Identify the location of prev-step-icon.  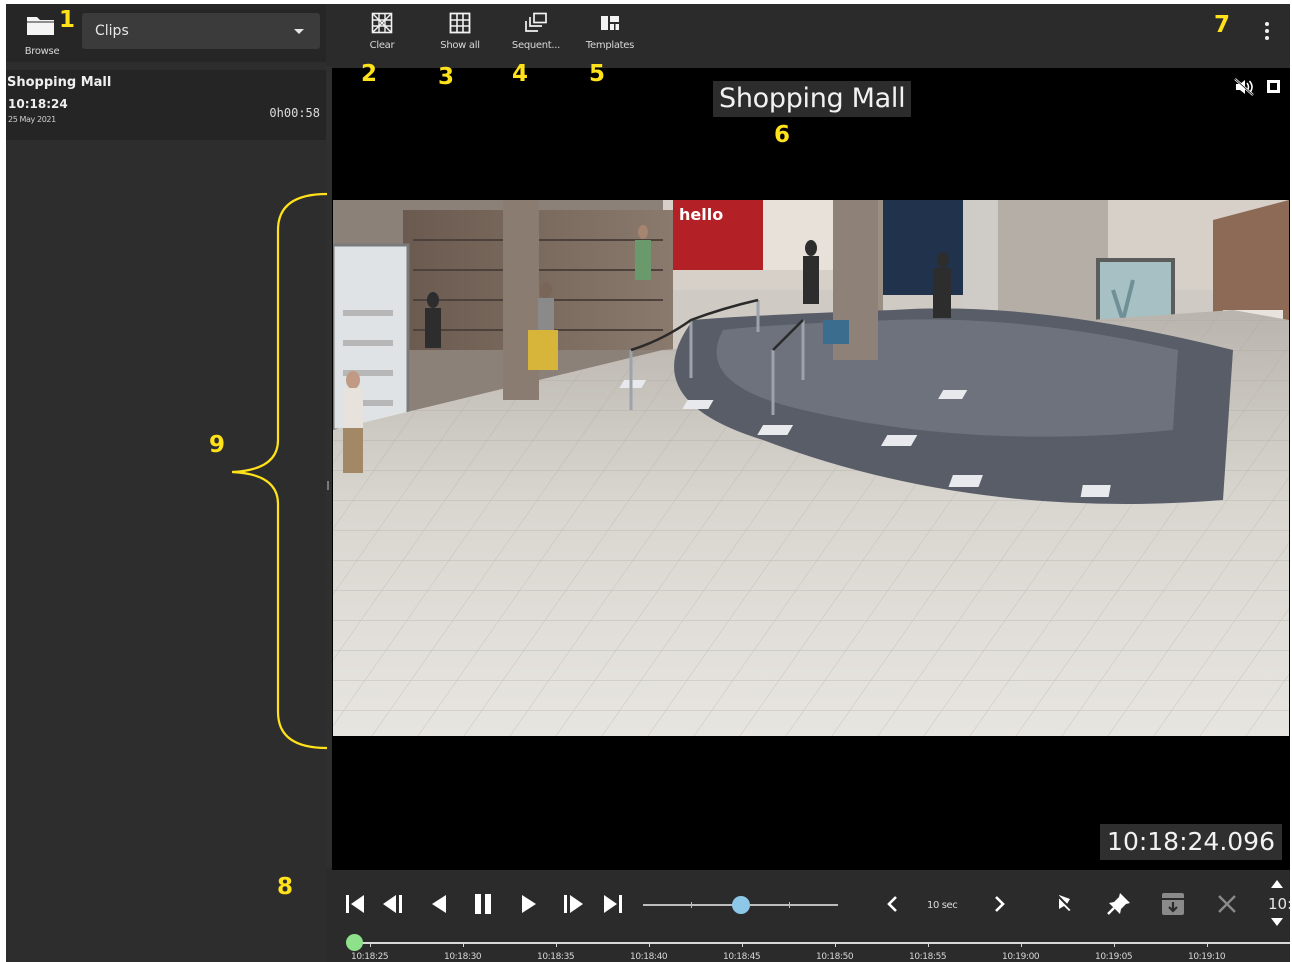
(893, 904).